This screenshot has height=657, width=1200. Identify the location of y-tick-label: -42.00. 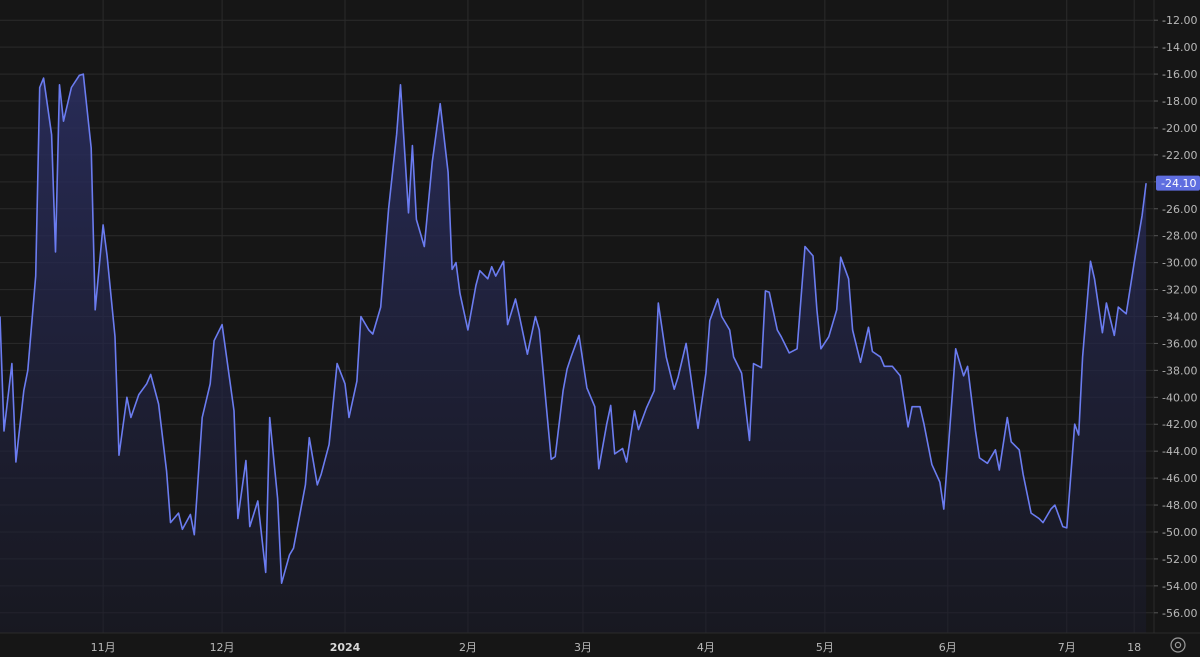
(1179, 424).